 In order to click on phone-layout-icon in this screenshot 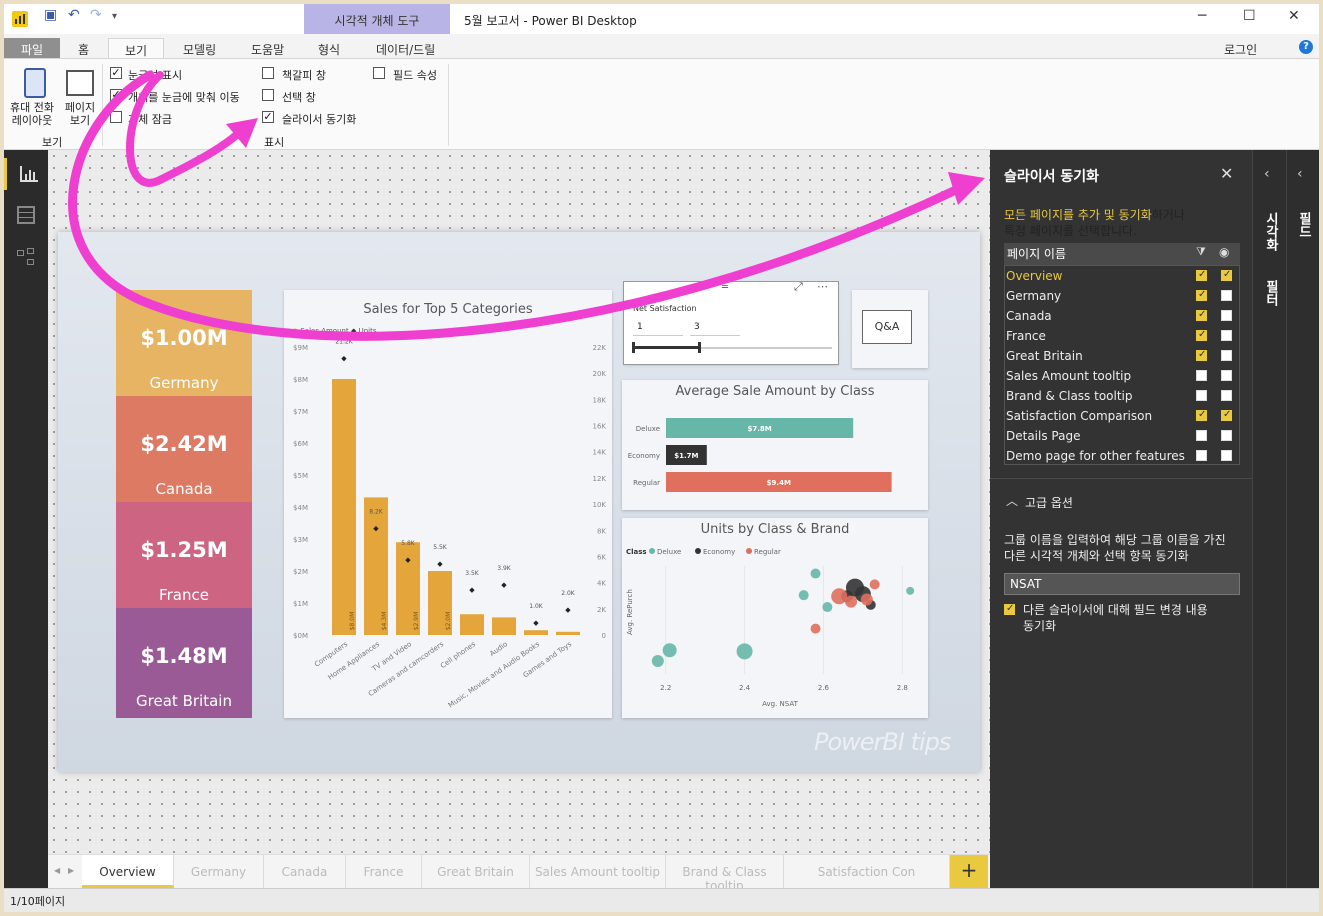, I will do `click(35, 83)`.